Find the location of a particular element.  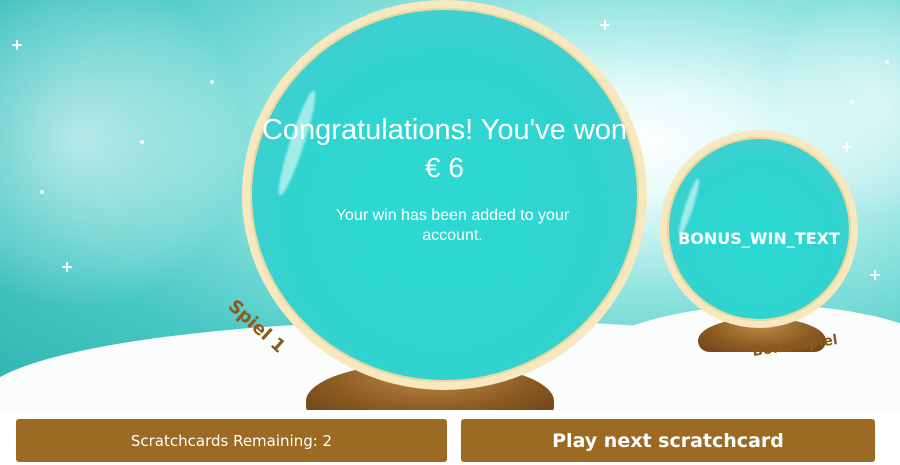

bonus-win-text: BONUS_WIN_TEXT is located at coordinates (759, 238).